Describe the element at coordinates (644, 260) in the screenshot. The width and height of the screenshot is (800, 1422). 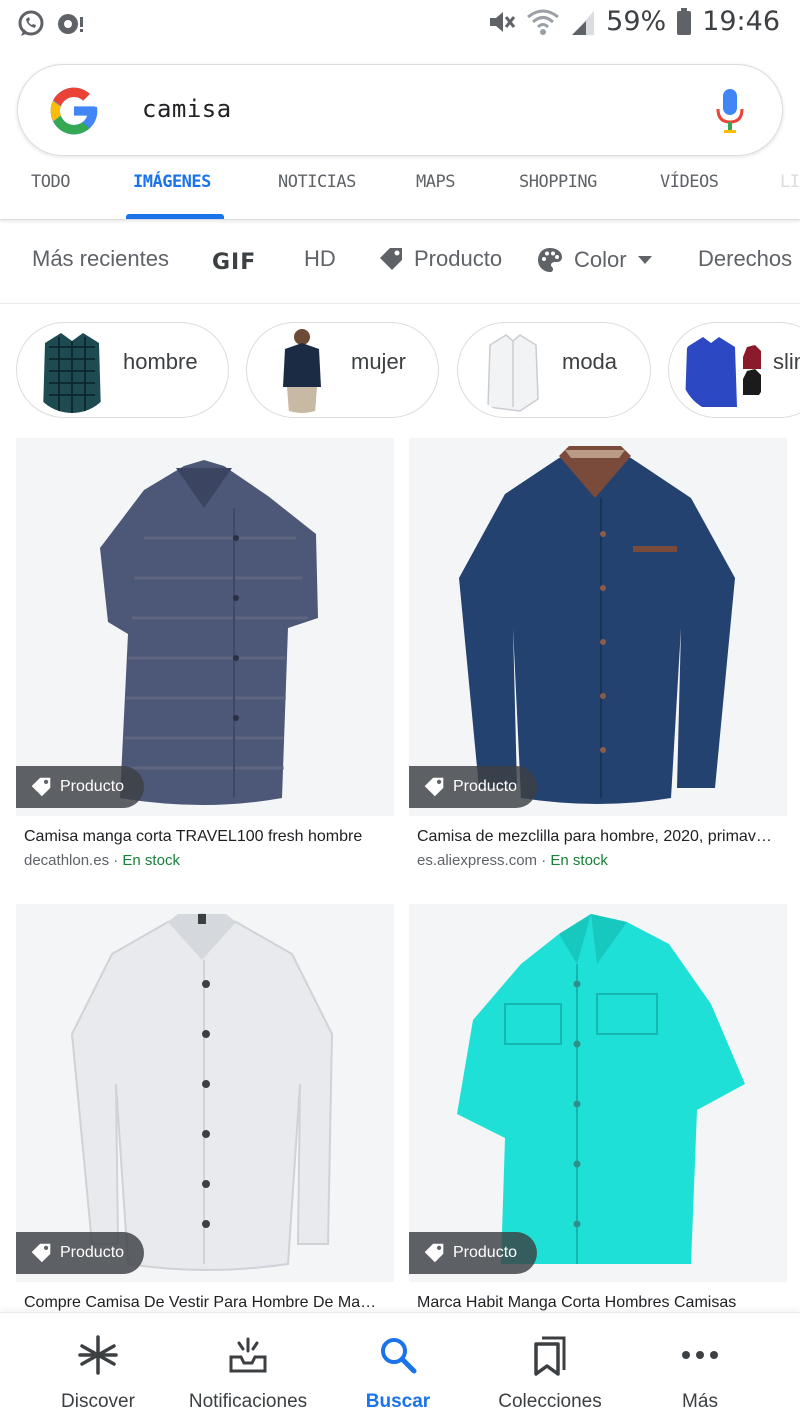
I see `dropdown-arrow-icon` at that location.